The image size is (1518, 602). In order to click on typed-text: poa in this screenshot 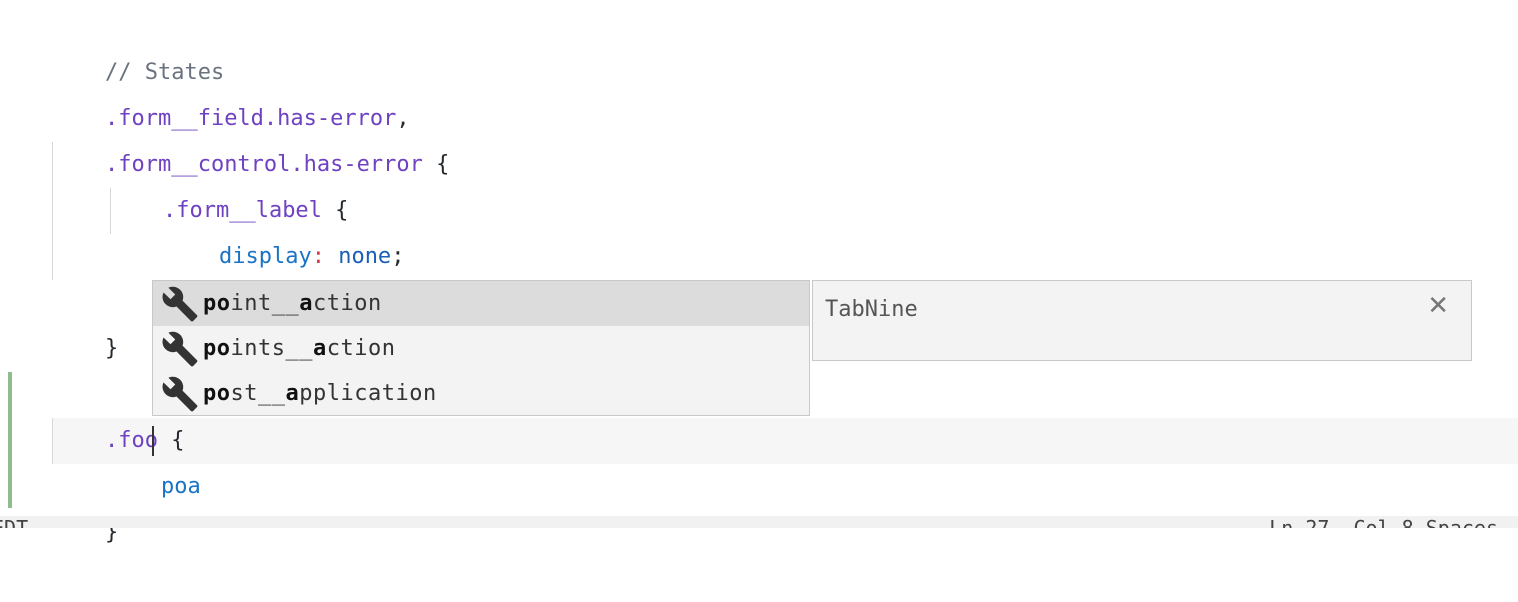, I will do `click(180, 486)`.